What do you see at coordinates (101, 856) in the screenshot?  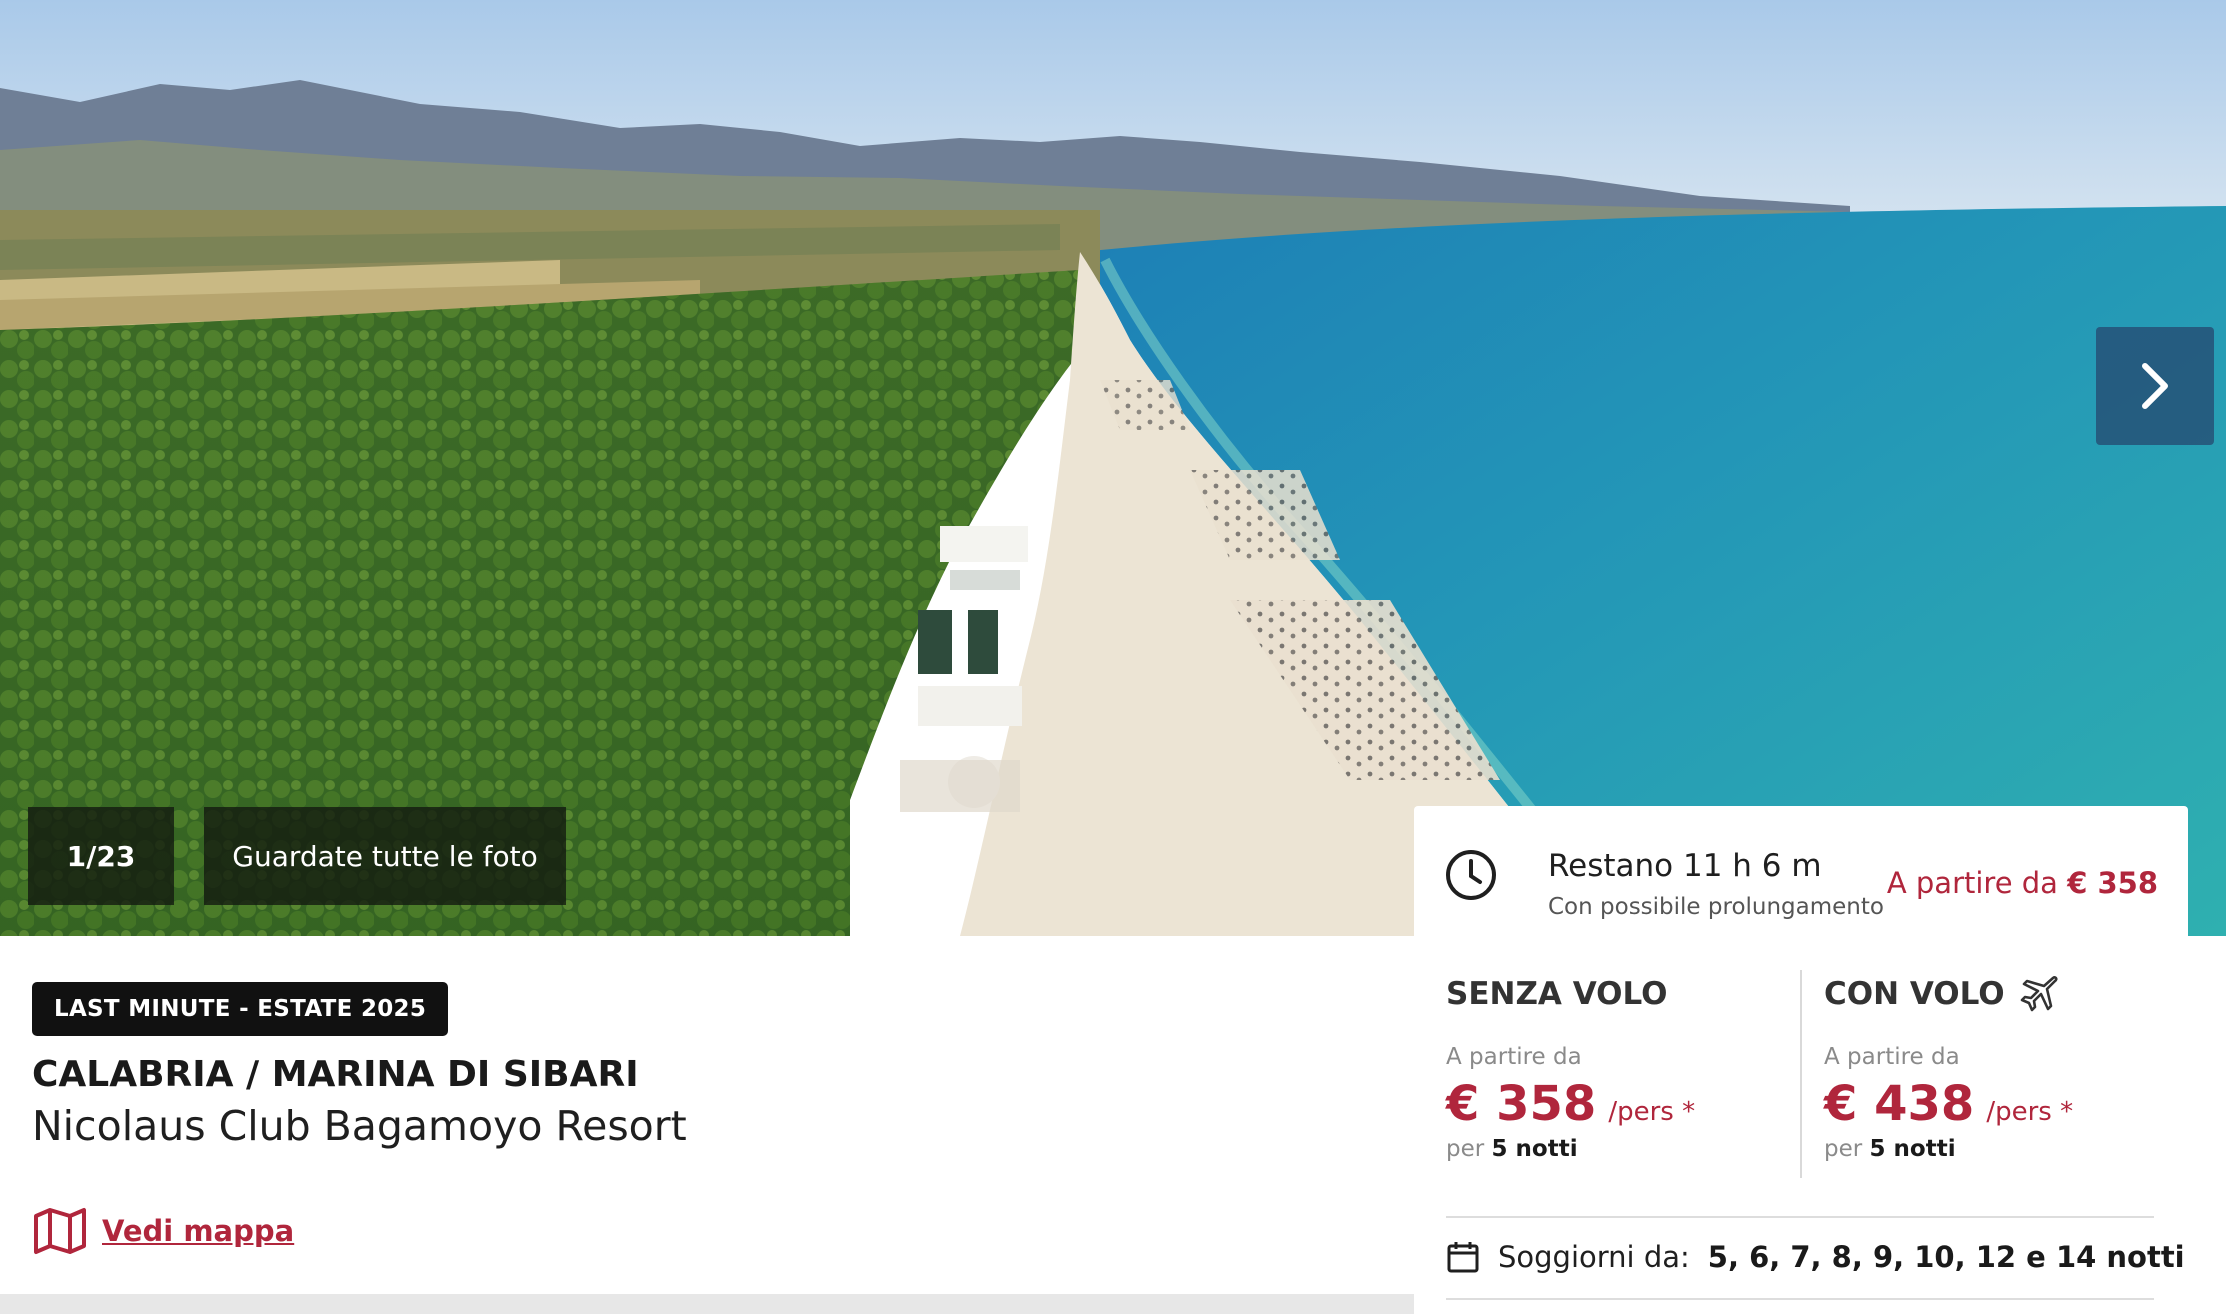 I see `photo-counter: 1/23` at bounding box center [101, 856].